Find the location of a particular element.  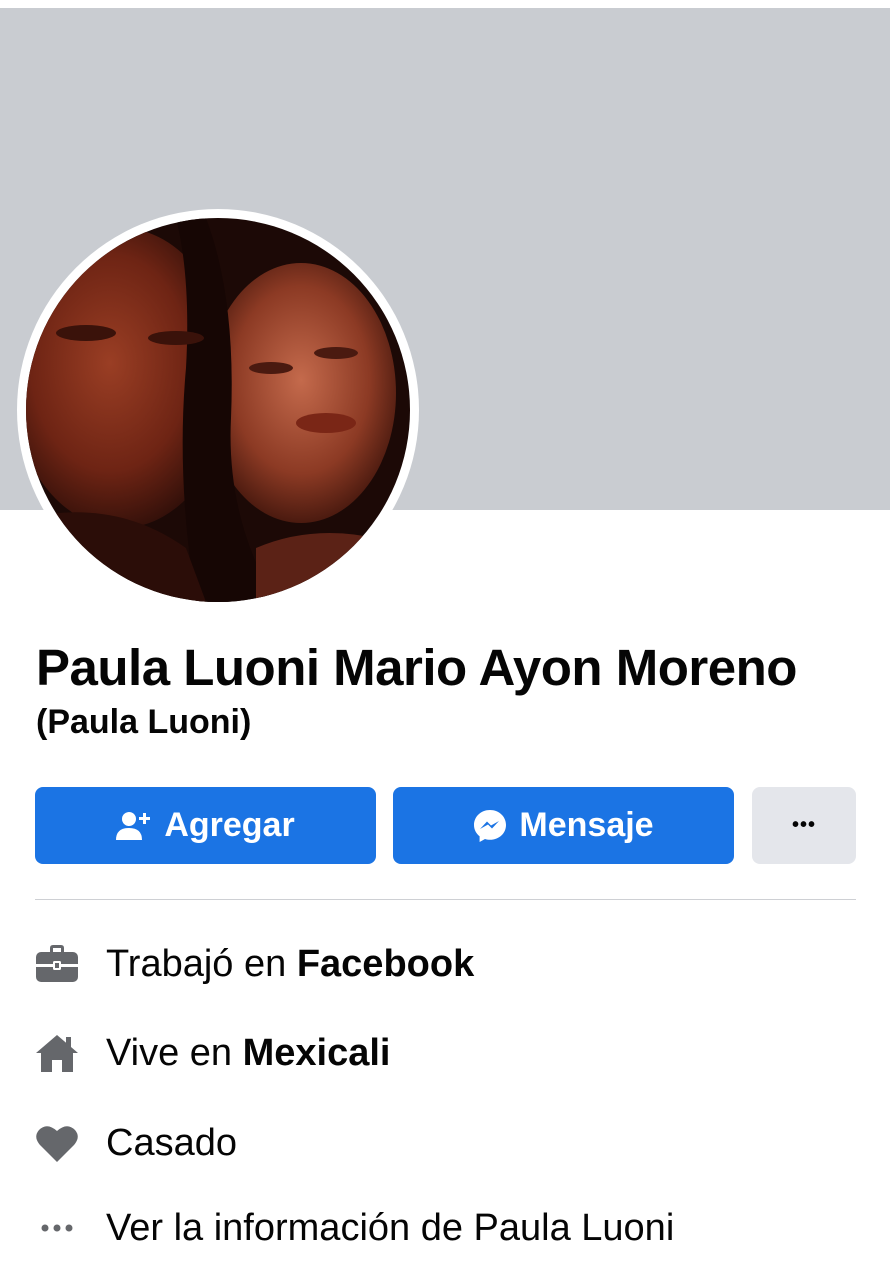

see-about-link: Ver la información de Paula Luoni is located at coordinates (390, 1228).